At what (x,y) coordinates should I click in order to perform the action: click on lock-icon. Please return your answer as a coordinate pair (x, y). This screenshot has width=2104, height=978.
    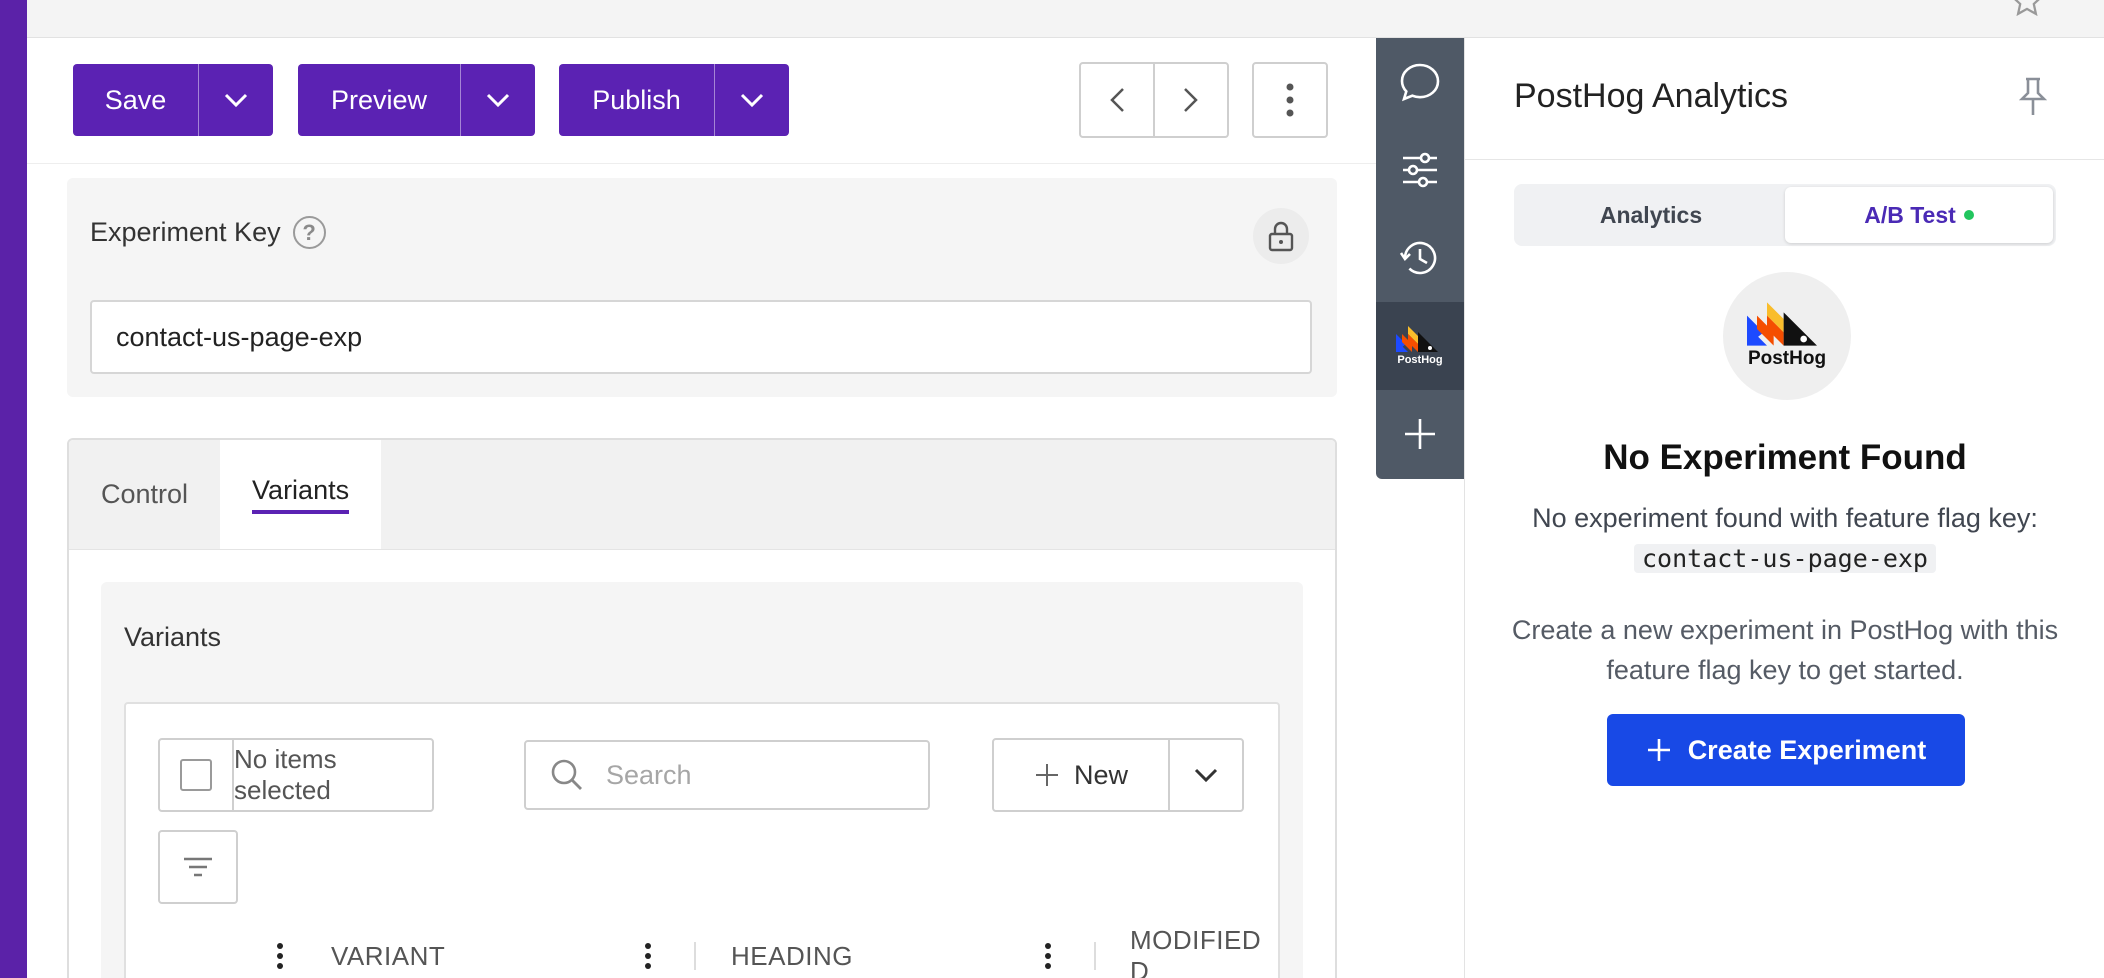
    Looking at the image, I should click on (1281, 236).